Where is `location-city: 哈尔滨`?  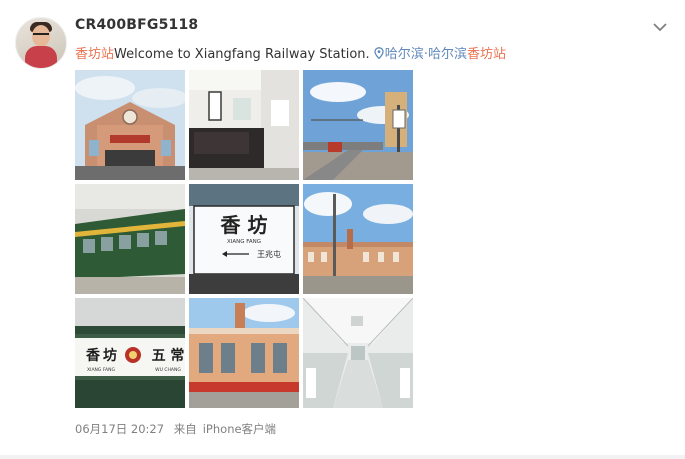
location-city: 哈尔滨 is located at coordinates (404, 54).